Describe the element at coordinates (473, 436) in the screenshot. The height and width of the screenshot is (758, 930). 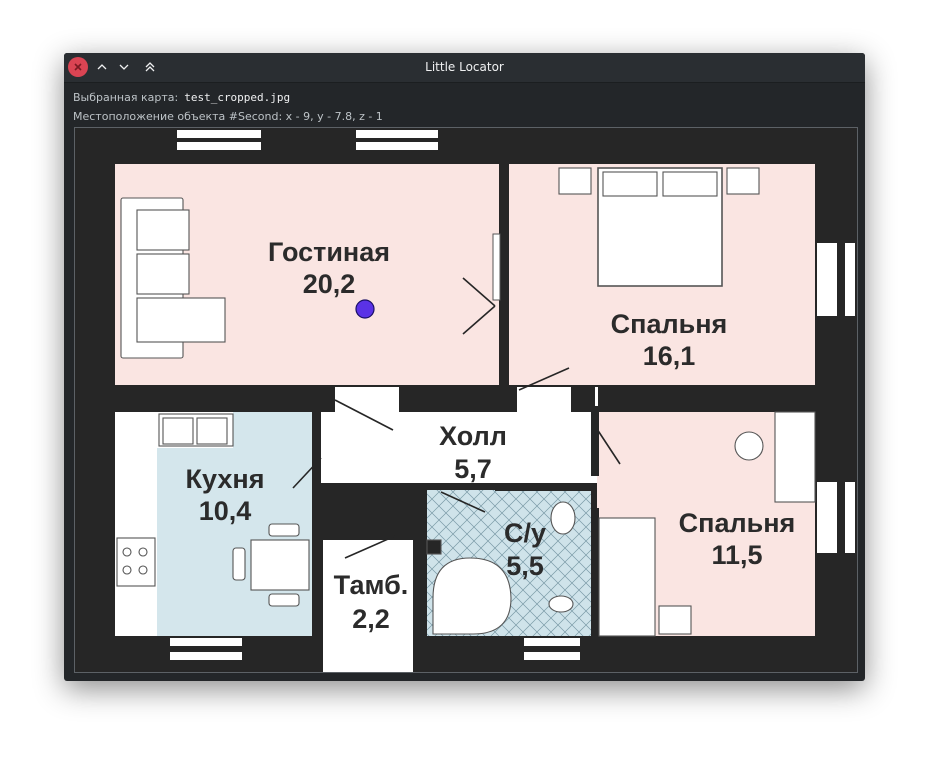
I see `room-label-hall-name: Холл` at that location.